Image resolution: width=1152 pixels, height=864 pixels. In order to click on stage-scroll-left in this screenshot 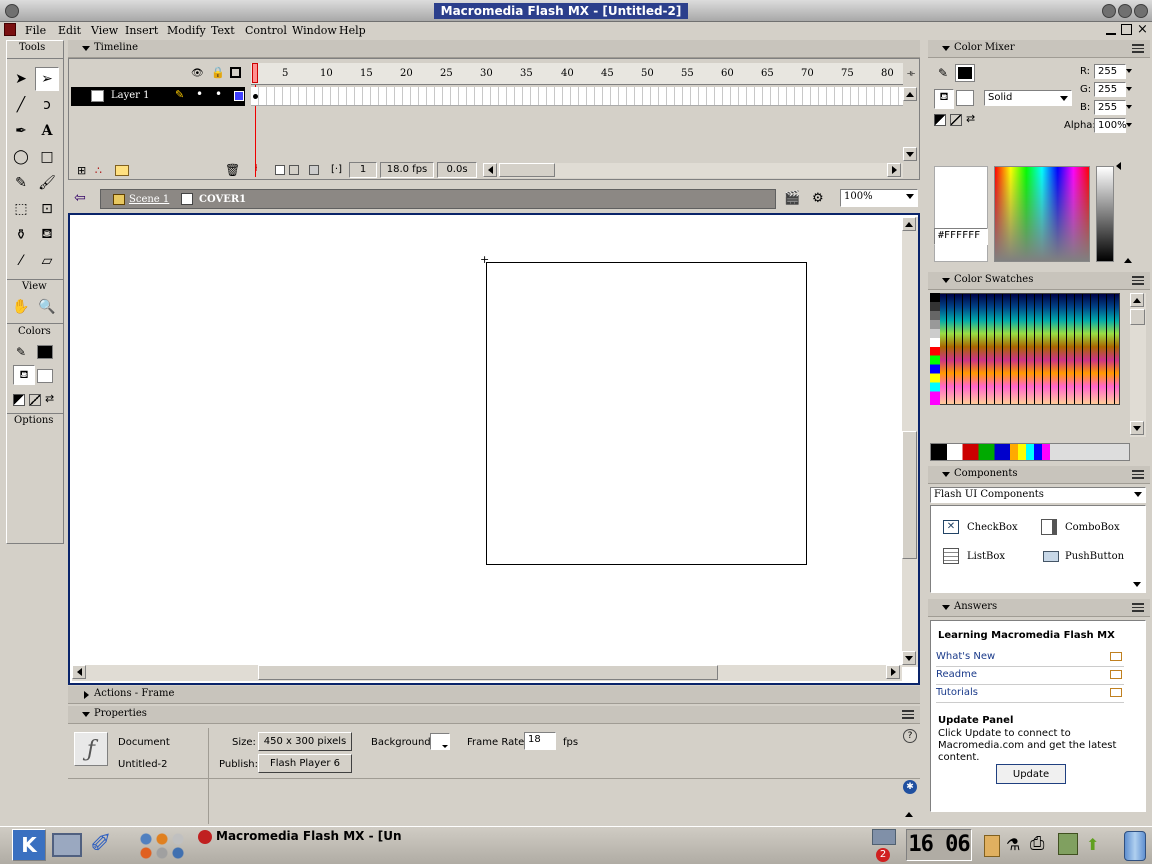, I will do `click(79, 672)`.